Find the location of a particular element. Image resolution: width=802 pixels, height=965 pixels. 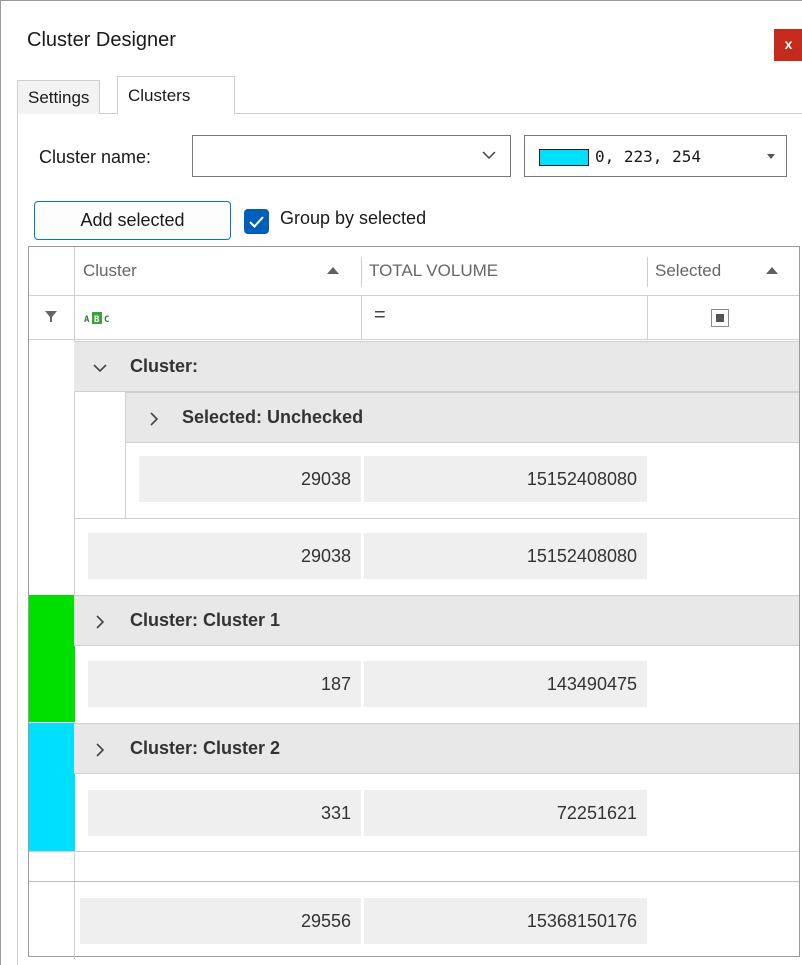

svg-text: B is located at coordinates (97, 320).